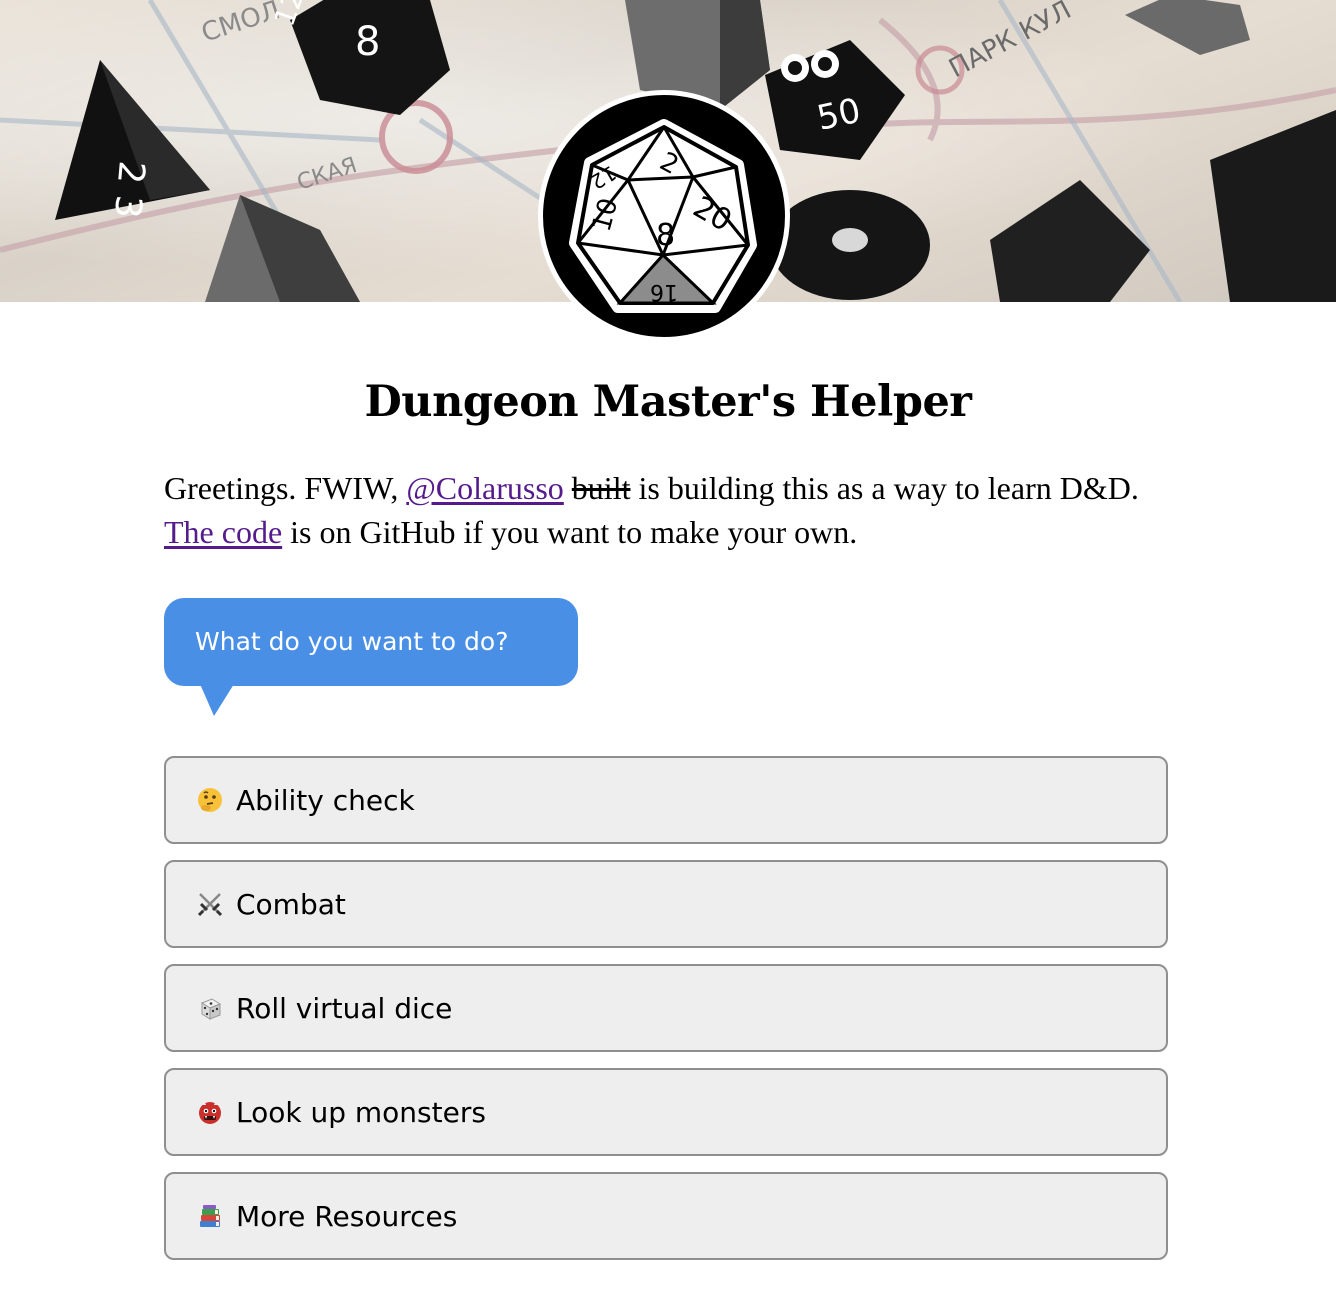 Image resolution: width=1336 pixels, height=1304 pixels. What do you see at coordinates (281, 488) in the screenshot?
I see `intro-greeting: Greetings. FWIW,` at bounding box center [281, 488].